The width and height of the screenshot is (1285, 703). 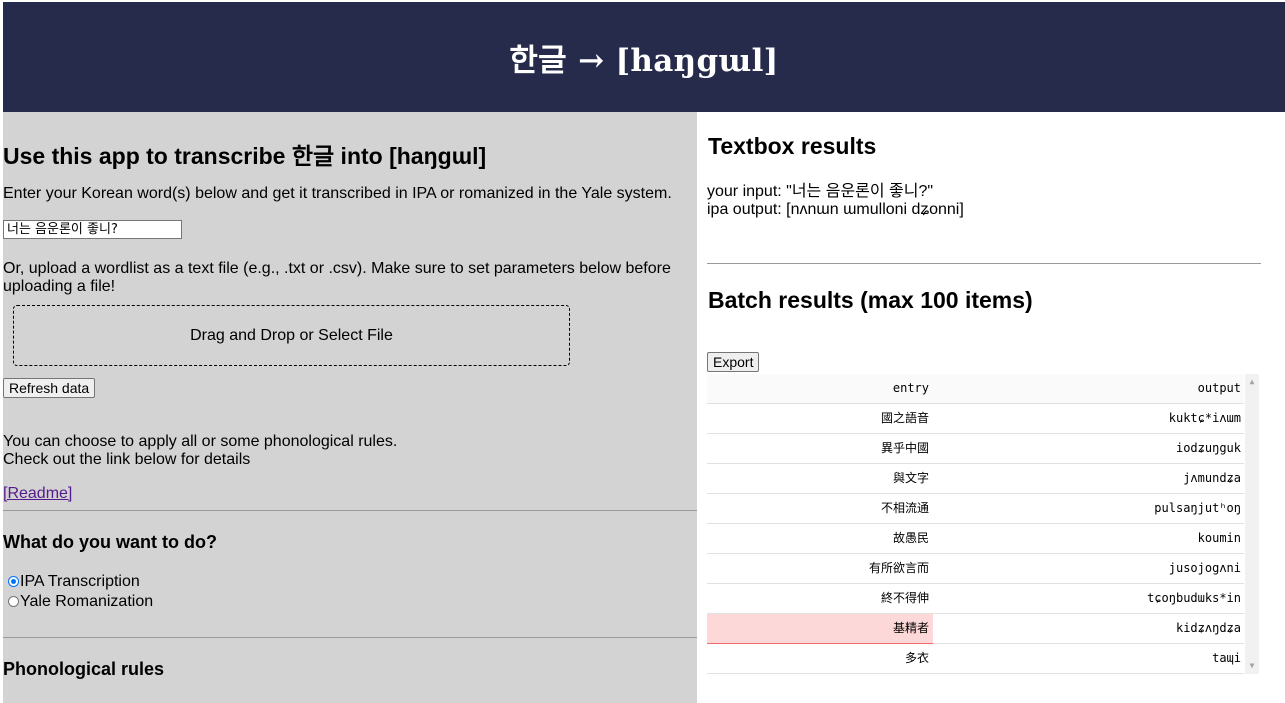 What do you see at coordinates (13, 601) in the screenshot?
I see `yale-radio` at bounding box center [13, 601].